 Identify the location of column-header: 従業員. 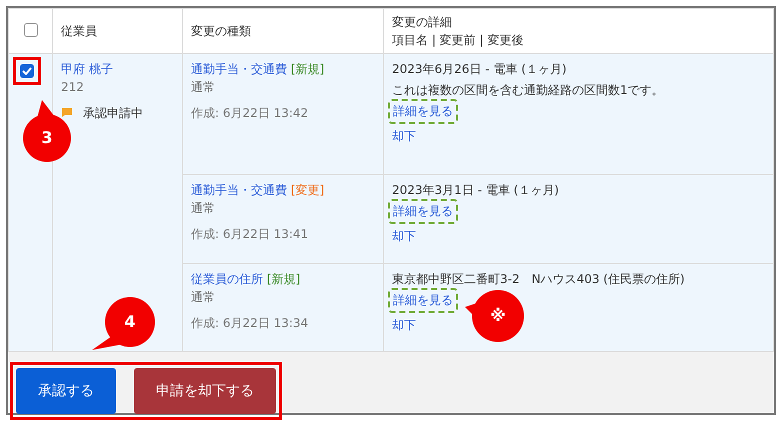
(117, 31).